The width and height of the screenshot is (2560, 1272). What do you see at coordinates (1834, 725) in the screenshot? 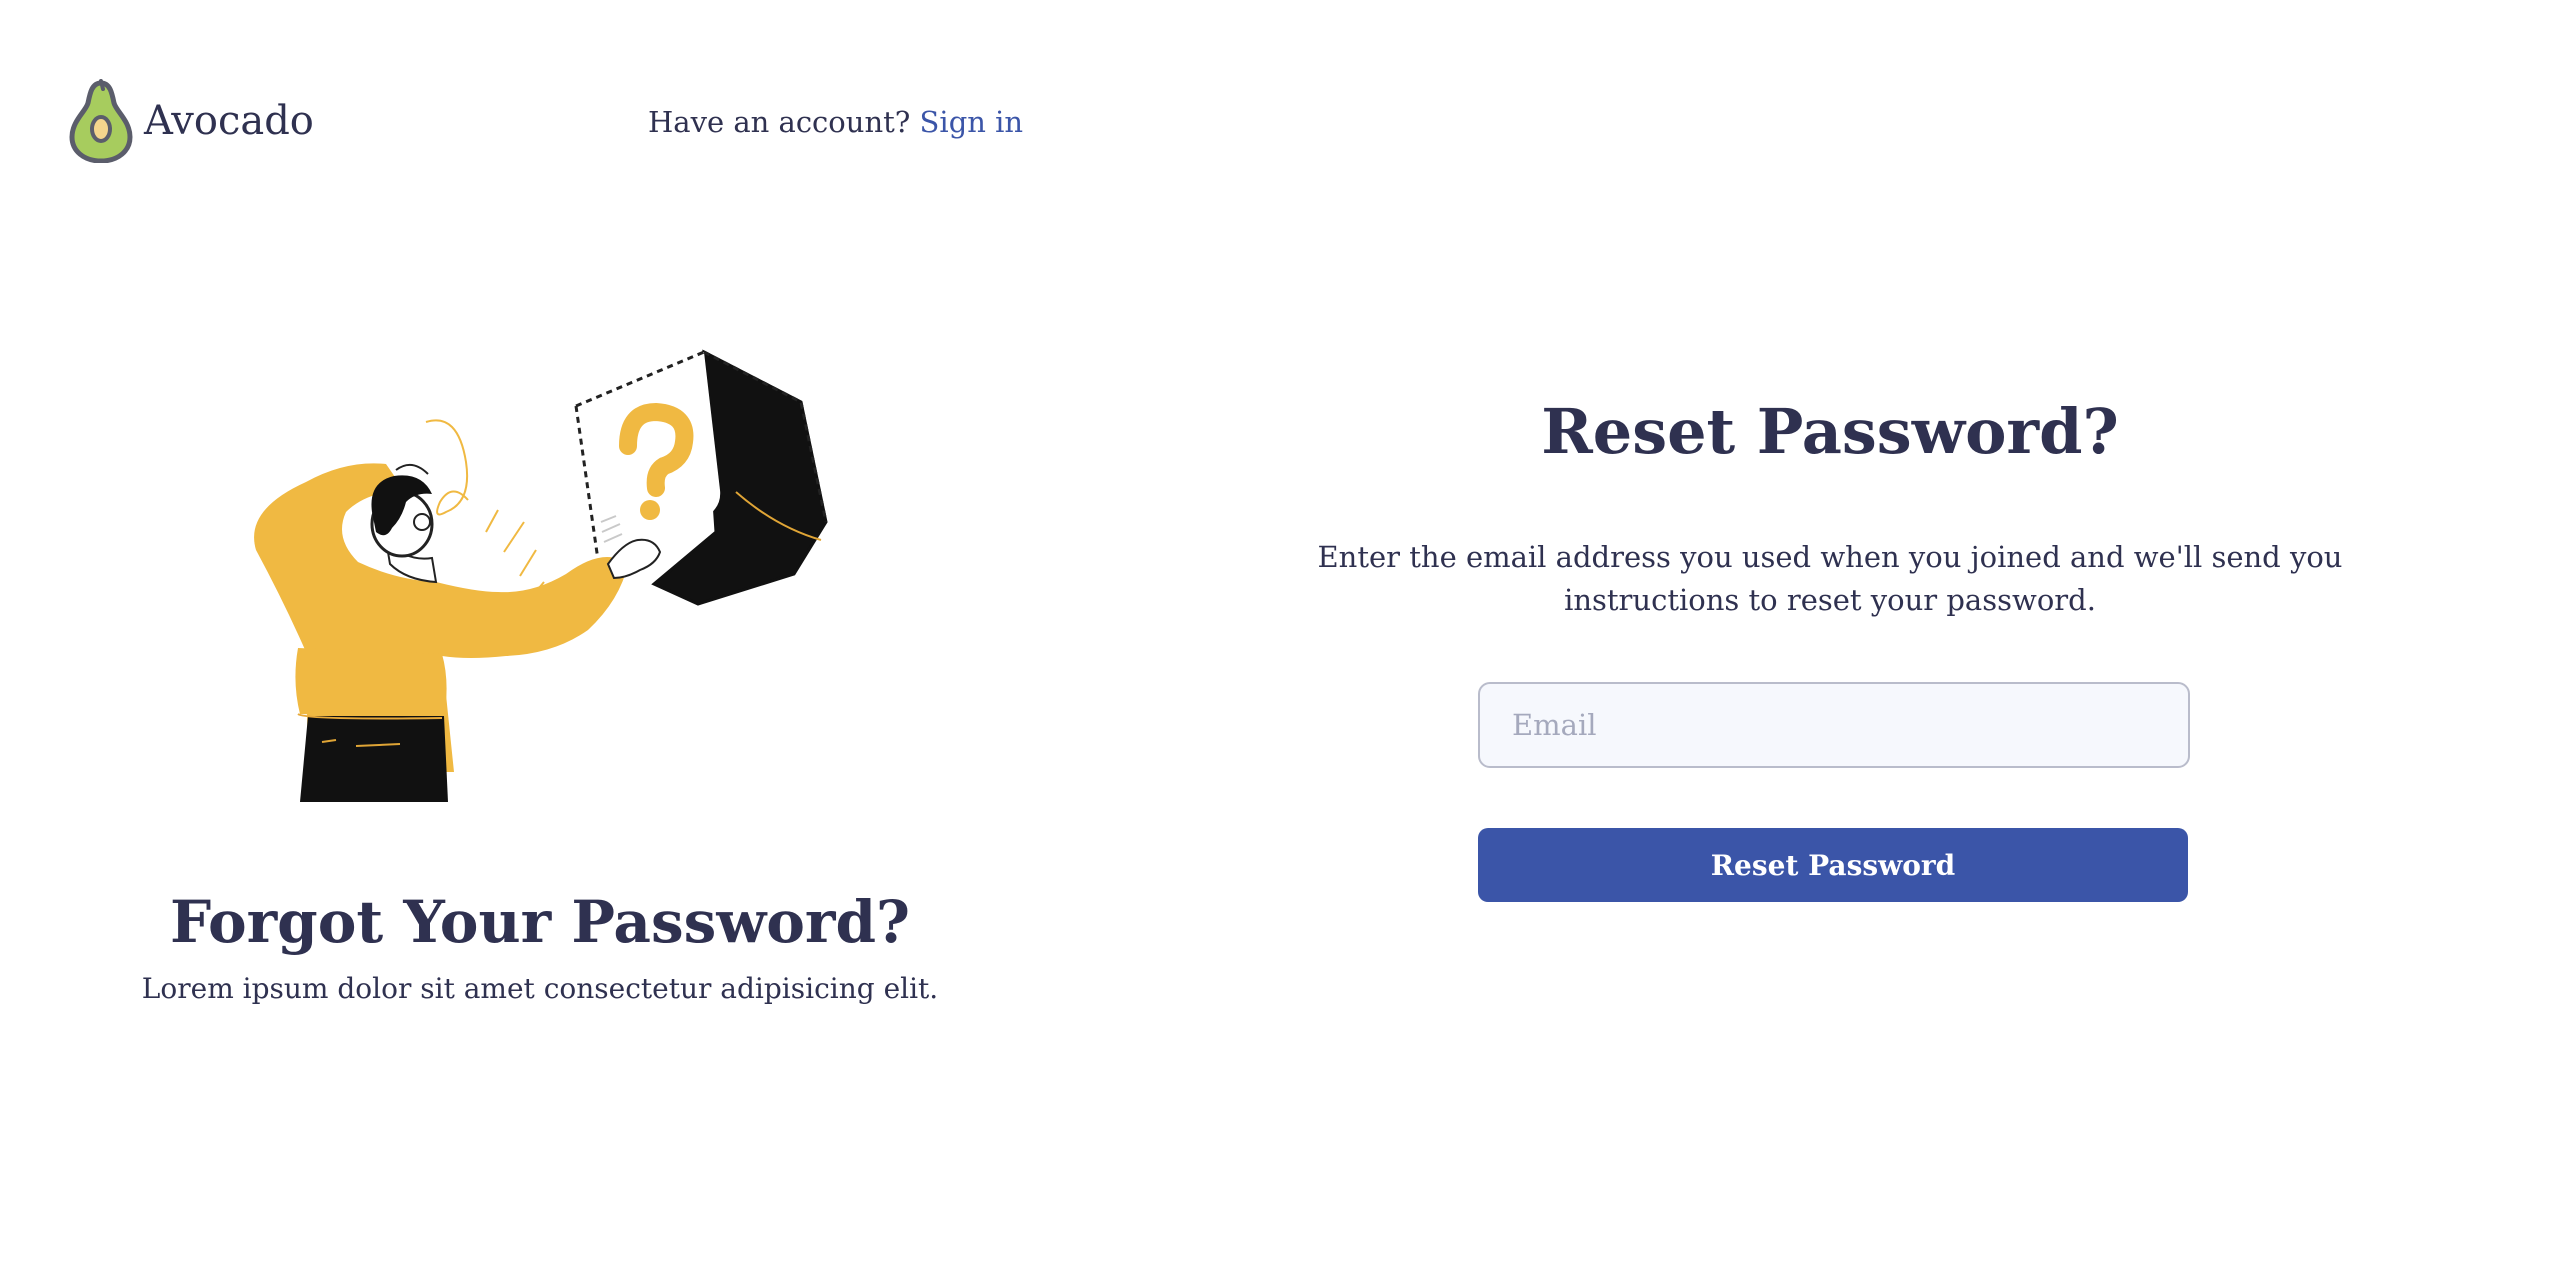
I see `email-input` at bounding box center [1834, 725].